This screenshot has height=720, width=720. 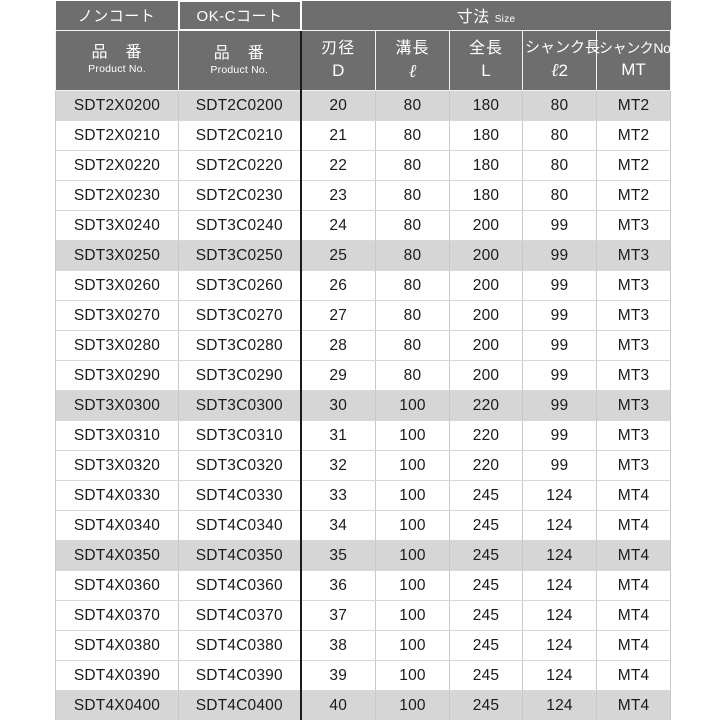 I want to click on cell-diameter: 32, so click(x=337, y=465).